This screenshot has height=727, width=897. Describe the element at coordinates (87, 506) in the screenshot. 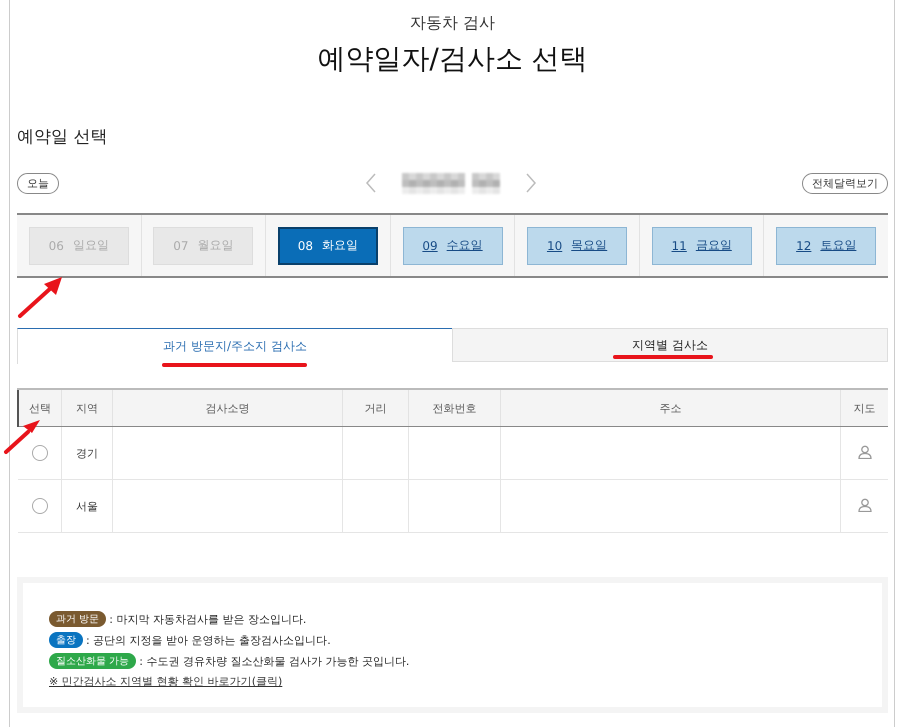

I see `table-cell: 서울` at that location.